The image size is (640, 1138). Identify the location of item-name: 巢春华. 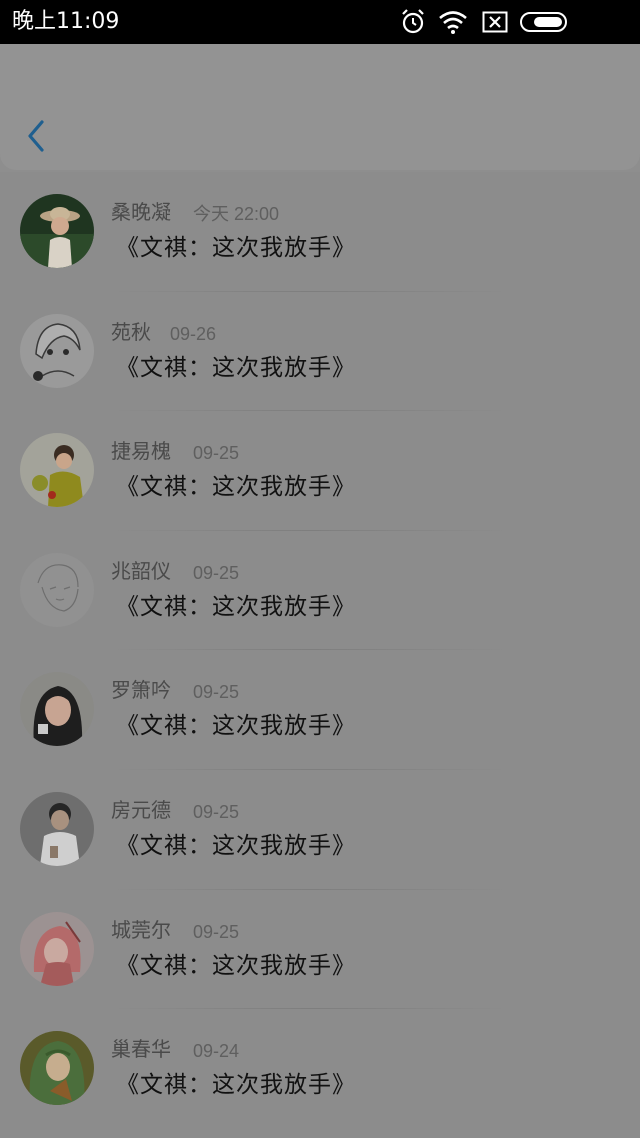
(141, 1049).